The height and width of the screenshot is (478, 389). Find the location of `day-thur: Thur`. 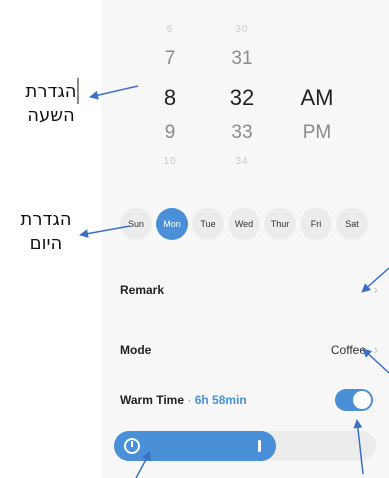

day-thur: Thur is located at coordinates (280, 224).